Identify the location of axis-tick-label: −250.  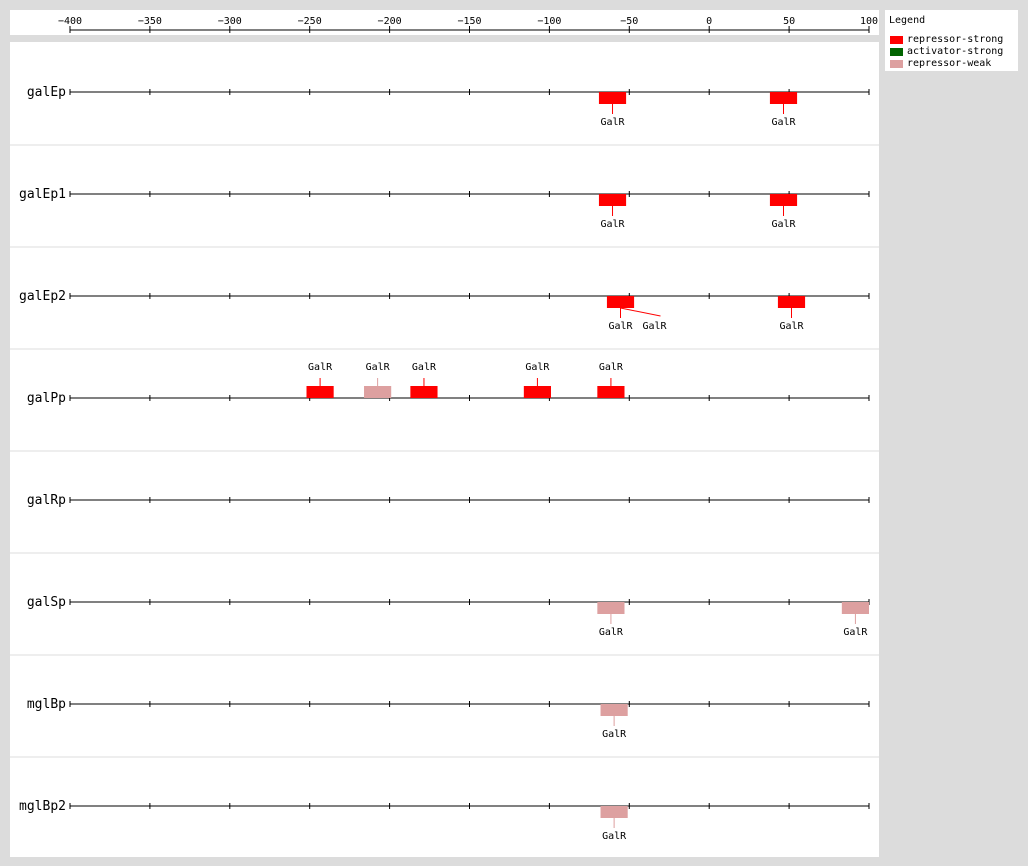
(310, 21).